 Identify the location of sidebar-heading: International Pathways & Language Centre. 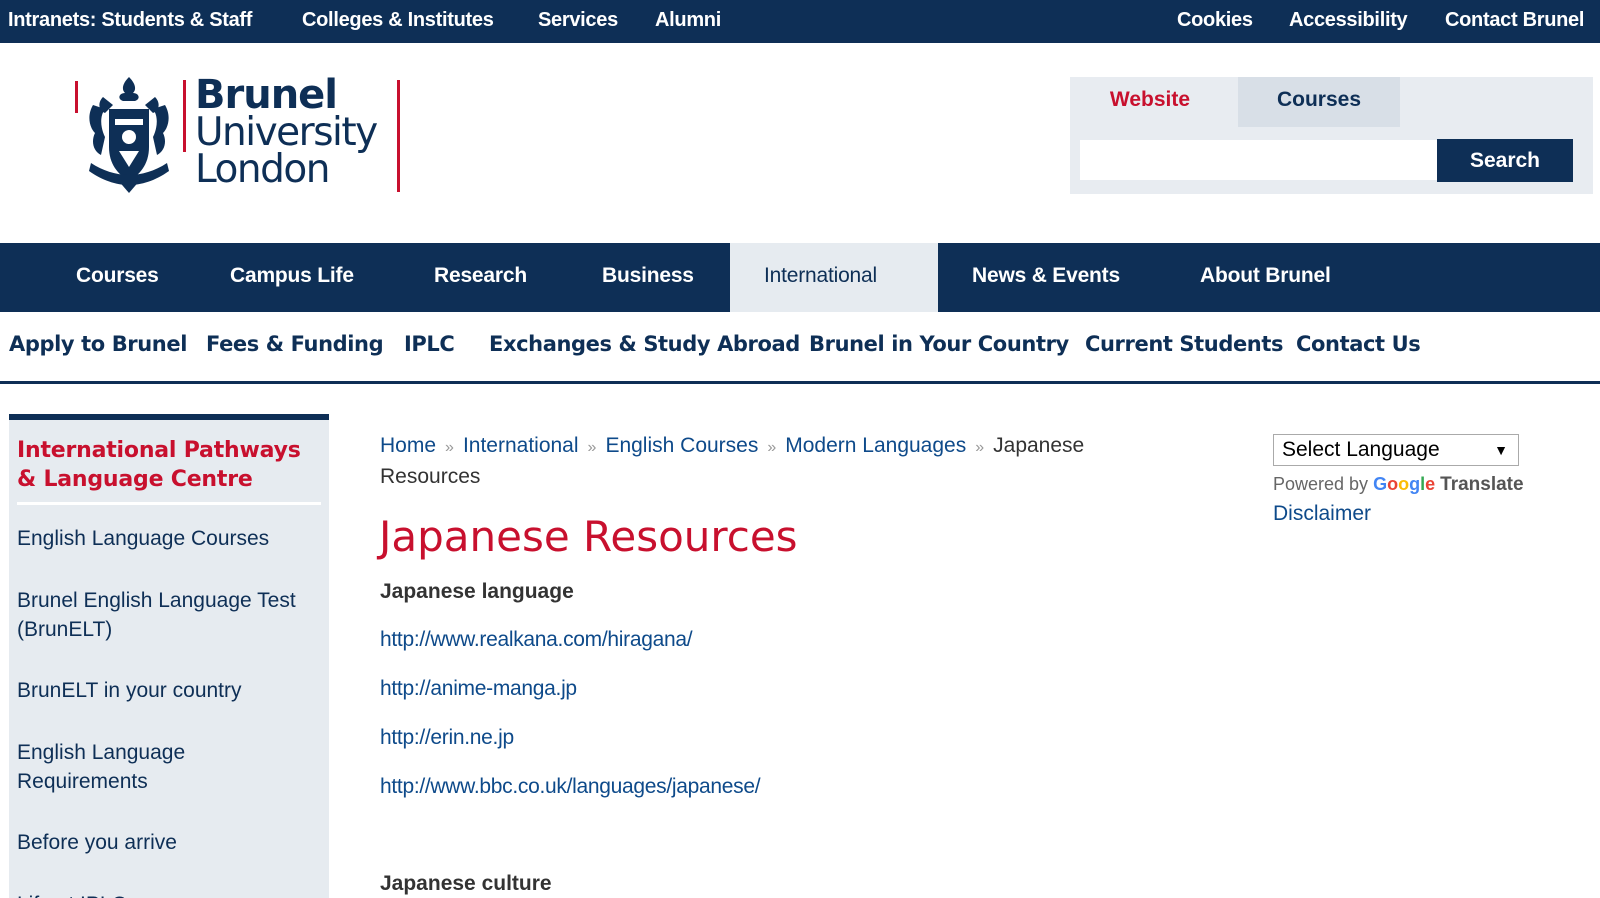
(169, 470).